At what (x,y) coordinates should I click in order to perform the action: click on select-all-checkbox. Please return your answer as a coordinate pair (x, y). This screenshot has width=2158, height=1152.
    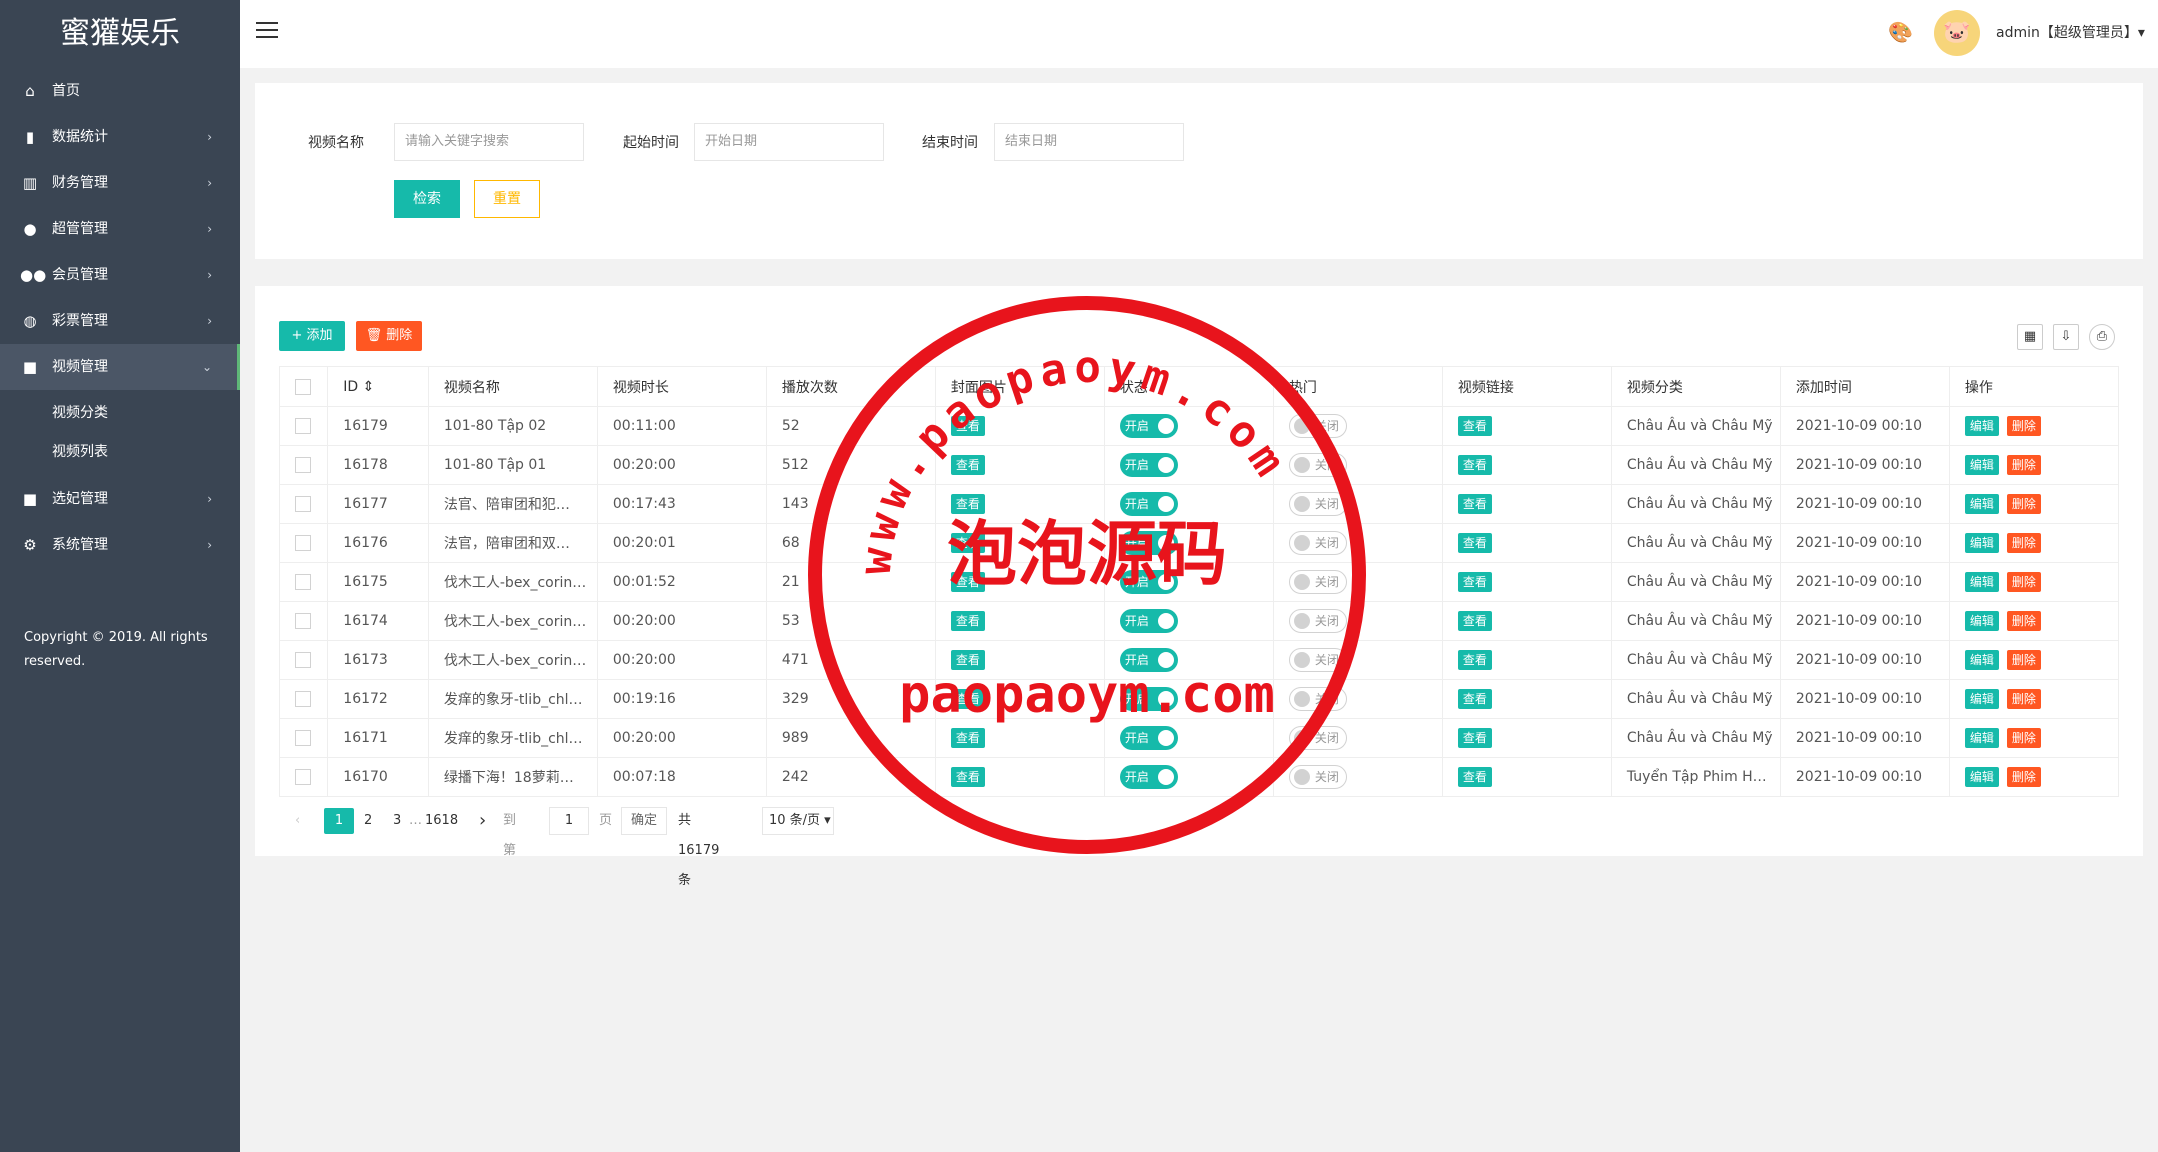
    Looking at the image, I should click on (303, 386).